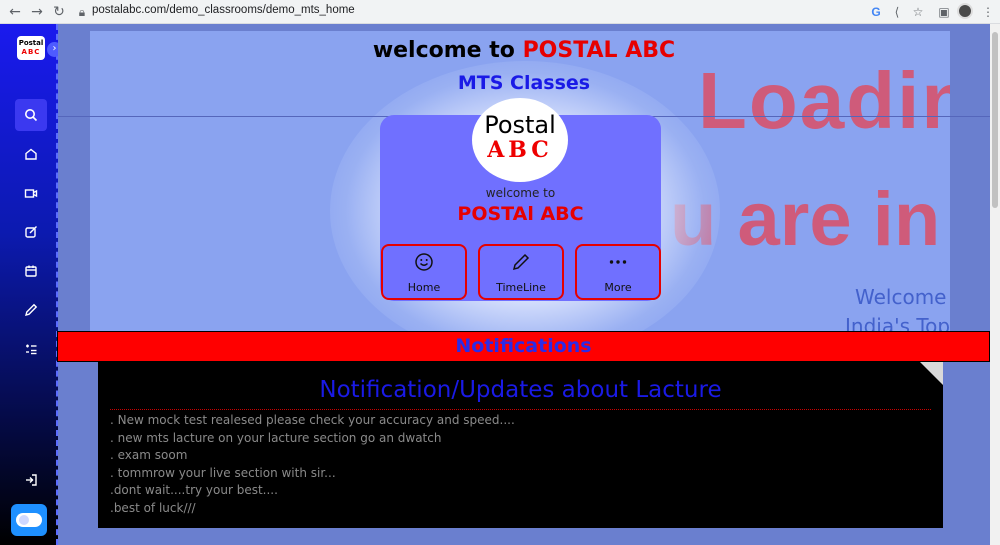  What do you see at coordinates (876, 12) in the screenshot?
I see `google-icon: G` at bounding box center [876, 12].